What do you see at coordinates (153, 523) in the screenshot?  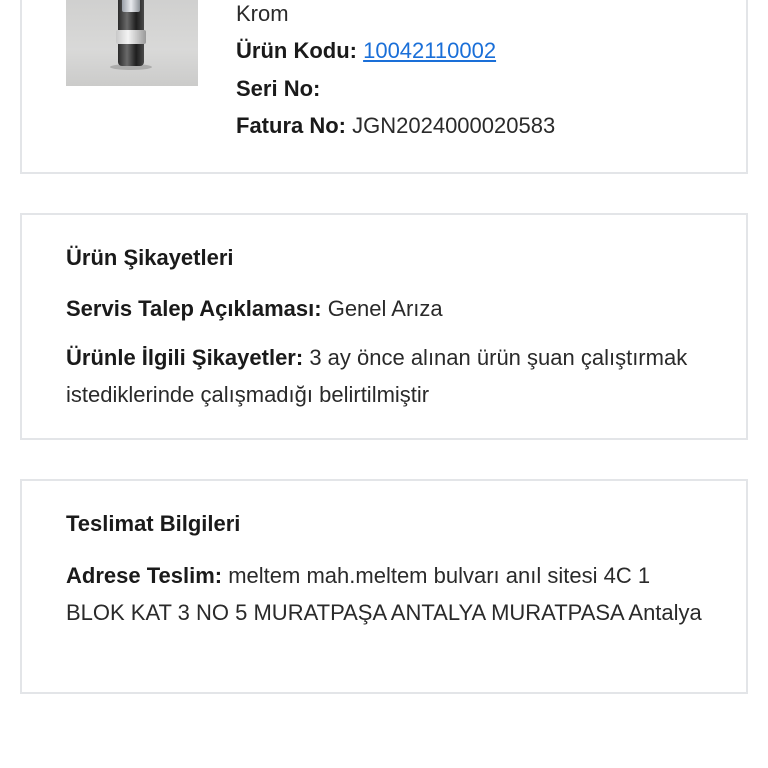 I see `delivery-title: Teslimat Bilgileri` at bounding box center [153, 523].